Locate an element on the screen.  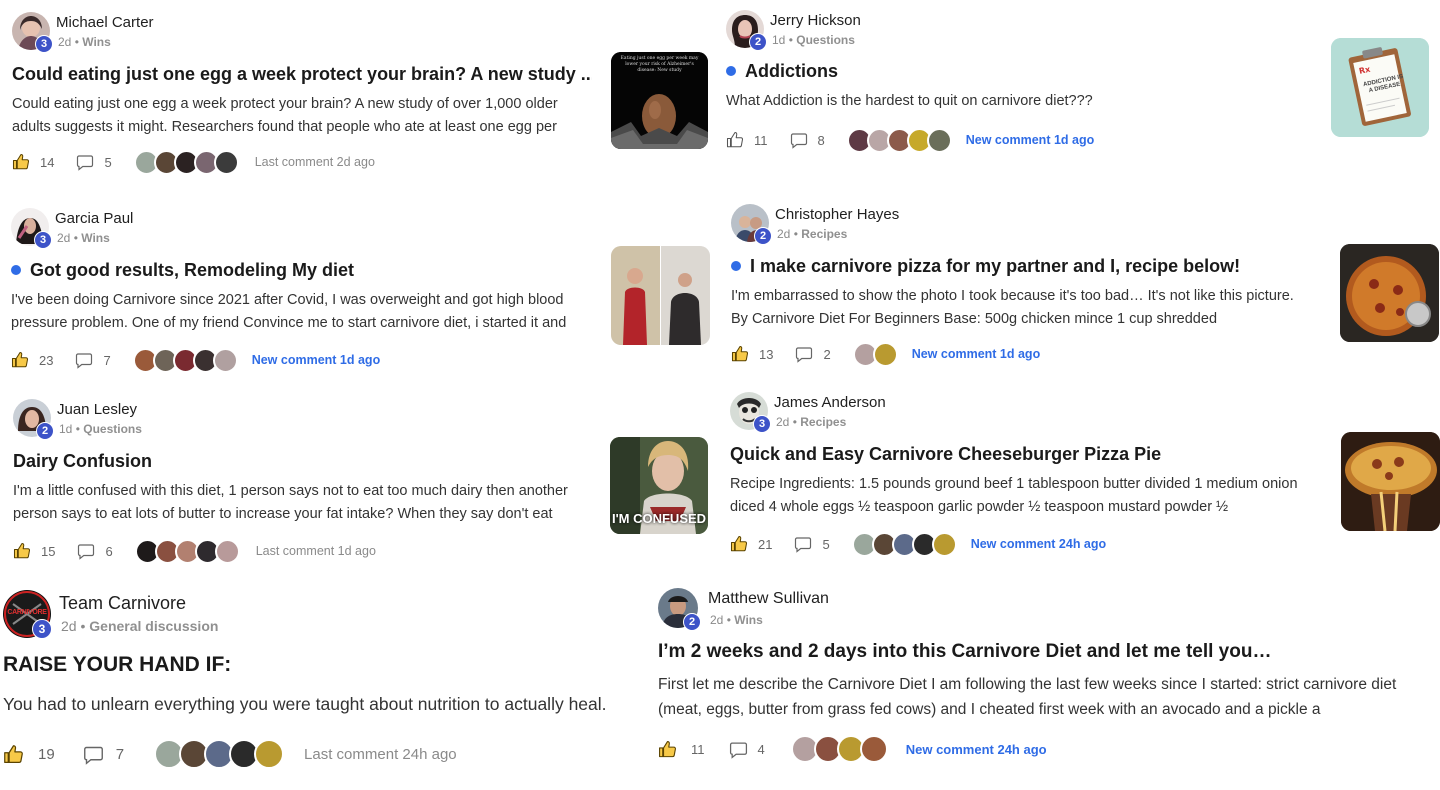
author-name: James Anderson is located at coordinates (830, 403).